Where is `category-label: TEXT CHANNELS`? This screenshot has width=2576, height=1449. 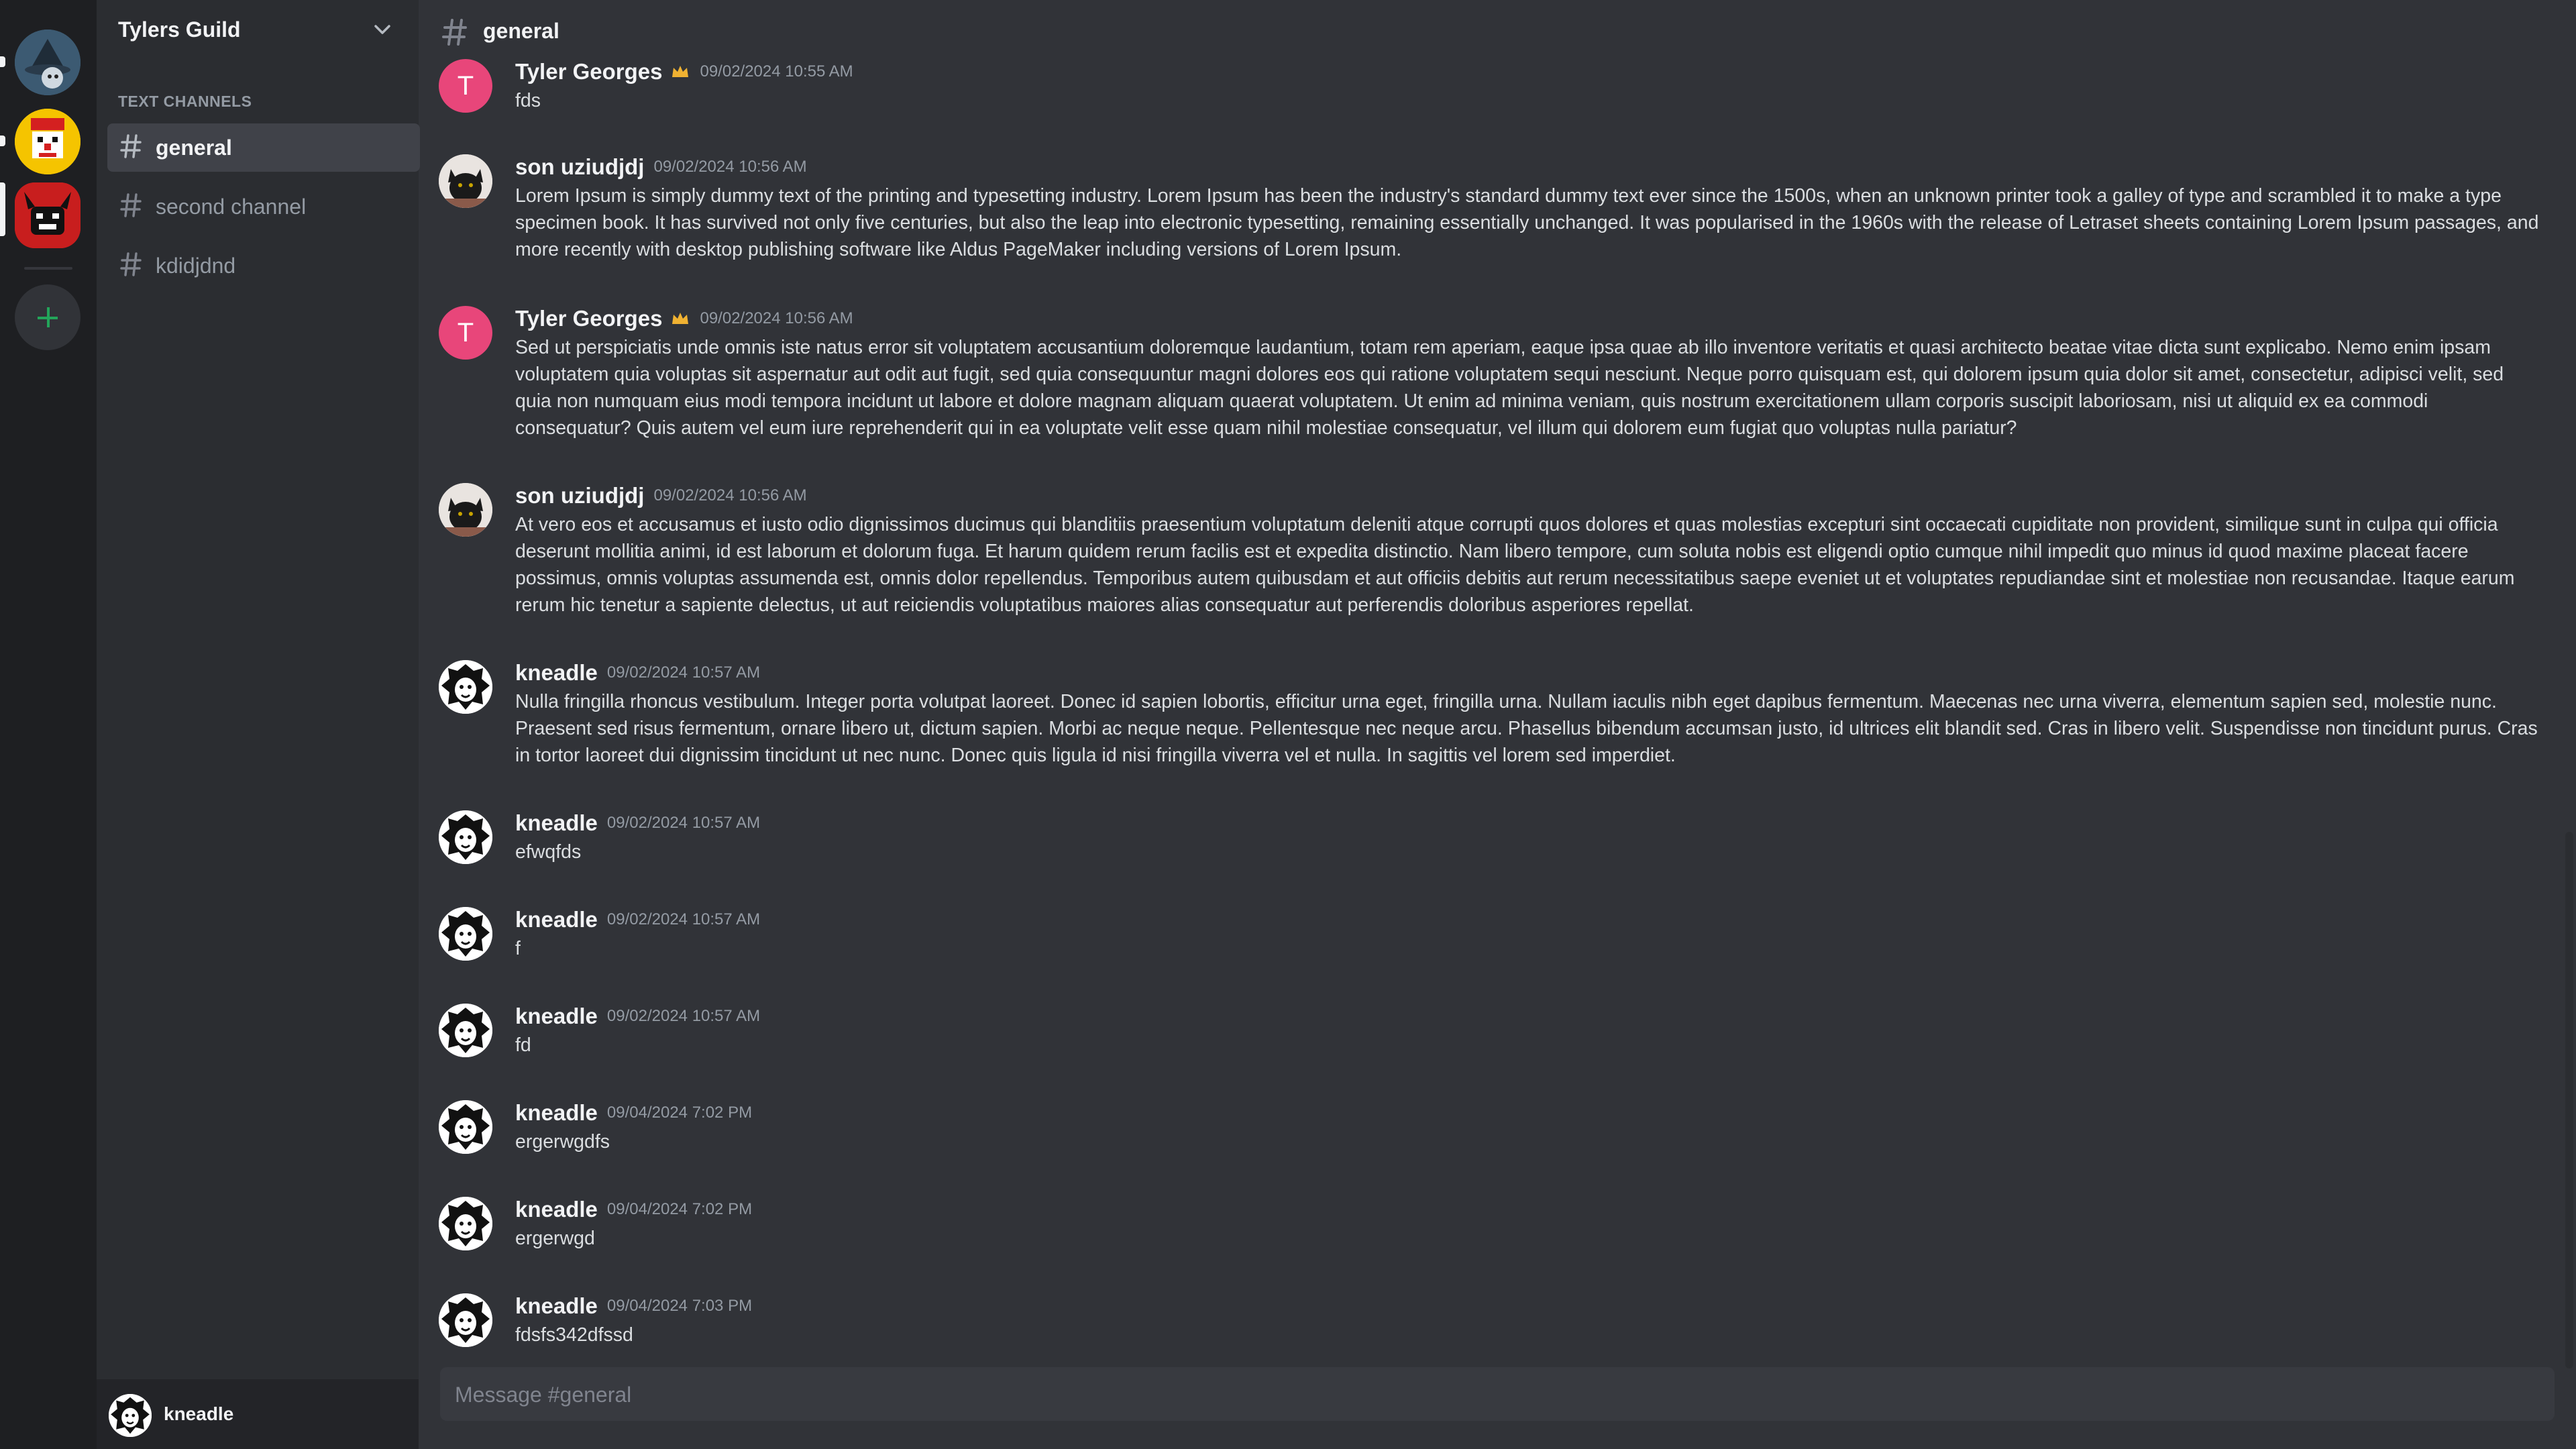
category-label: TEXT CHANNELS is located at coordinates (185, 102).